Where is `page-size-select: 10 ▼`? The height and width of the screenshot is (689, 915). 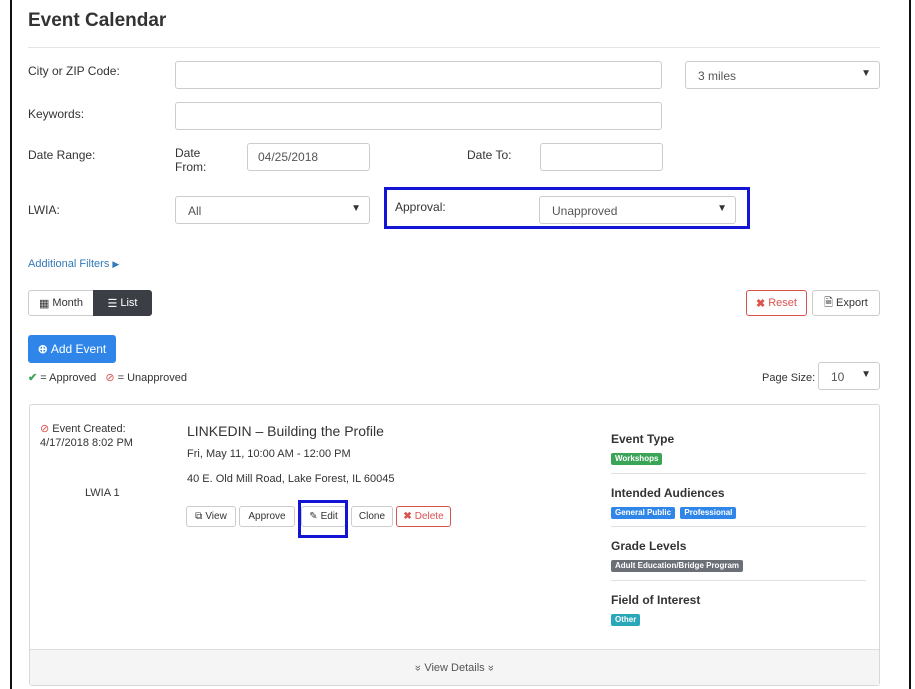 page-size-select: 10 ▼ is located at coordinates (849, 376).